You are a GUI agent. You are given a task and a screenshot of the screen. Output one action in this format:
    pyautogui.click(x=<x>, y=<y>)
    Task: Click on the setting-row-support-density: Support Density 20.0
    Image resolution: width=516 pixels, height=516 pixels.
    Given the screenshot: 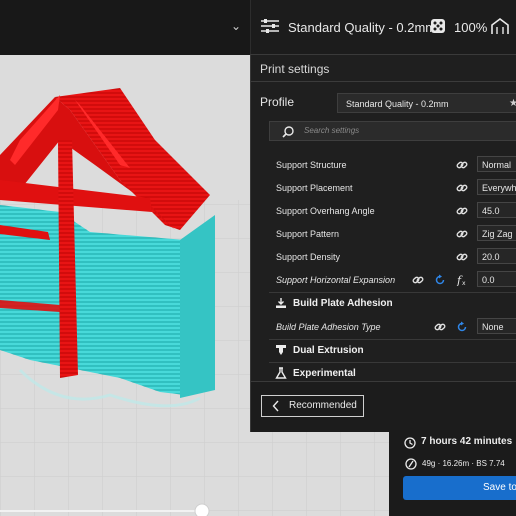 What is the action you would take?
    pyautogui.click(x=395, y=258)
    